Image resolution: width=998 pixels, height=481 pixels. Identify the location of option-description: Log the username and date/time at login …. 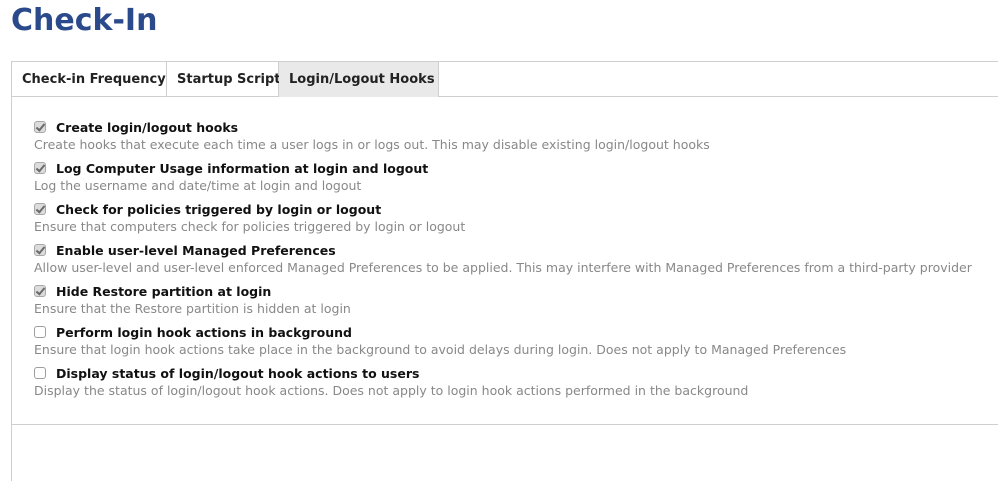
(198, 185).